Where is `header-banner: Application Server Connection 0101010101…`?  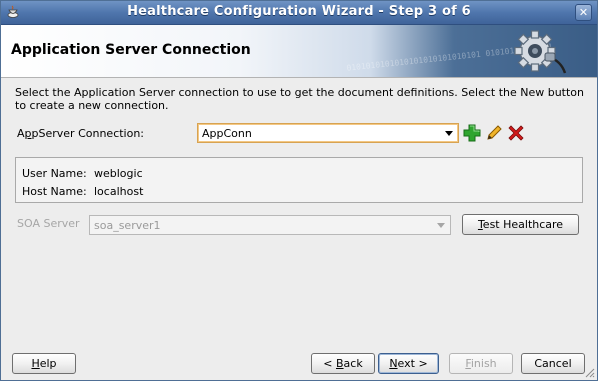 header-banner: Application Server Connection 0101010101… is located at coordinates (299, 51).